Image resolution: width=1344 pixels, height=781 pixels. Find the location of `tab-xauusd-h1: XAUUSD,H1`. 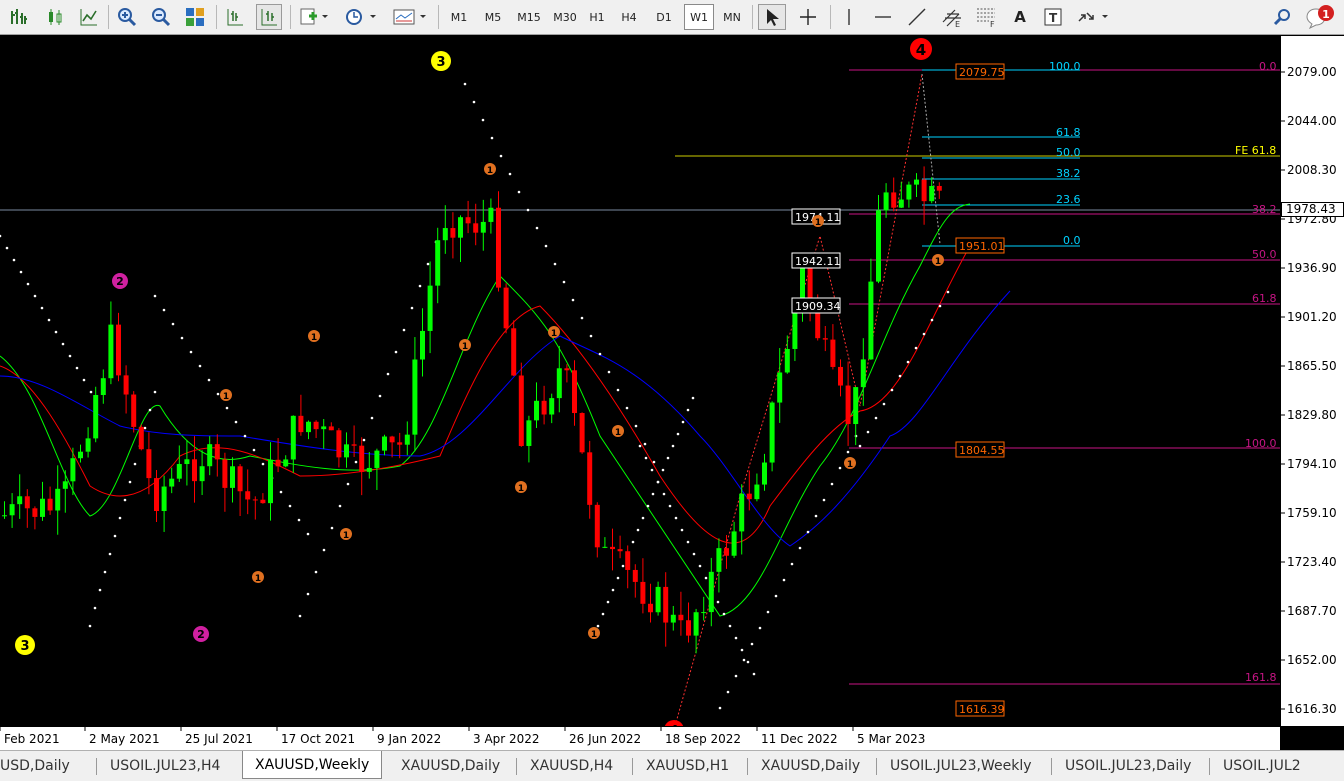

tab-xauusd-h1: XAUUSD,H1 is located at coordinates (687, 766).